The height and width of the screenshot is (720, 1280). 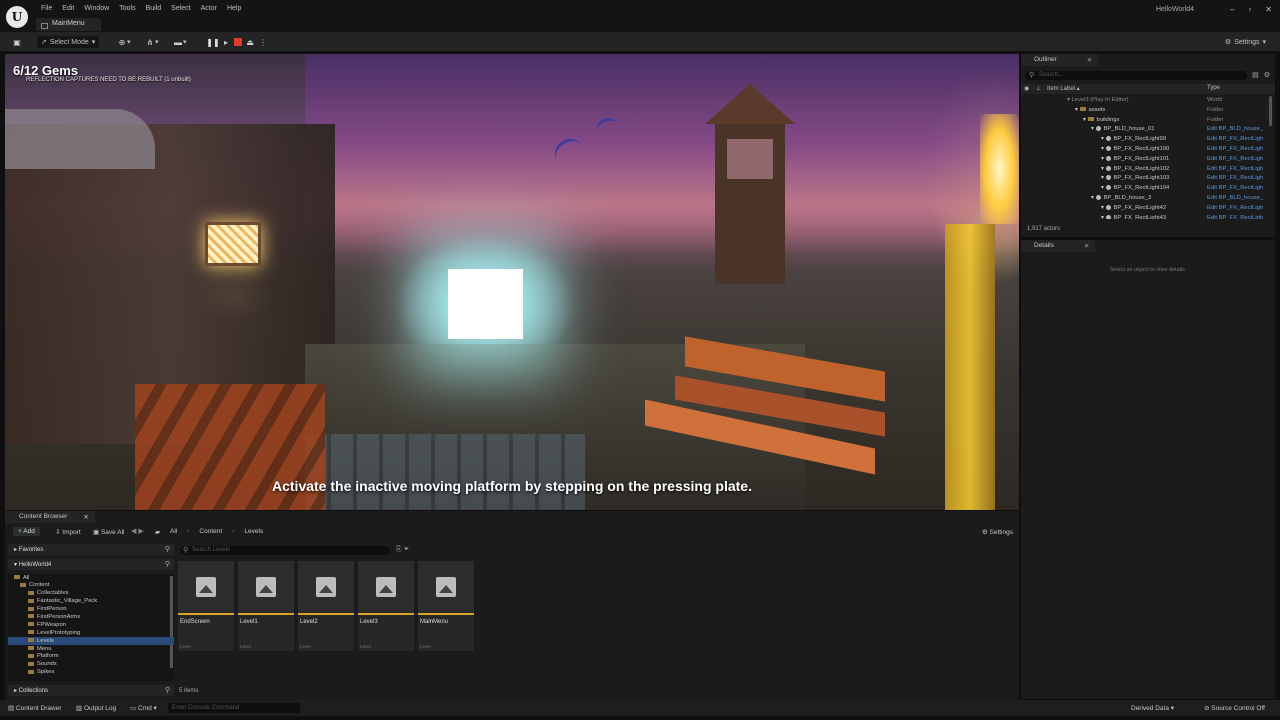 I want to click on folder-tree-item: Content, so click(x=91, y=586).